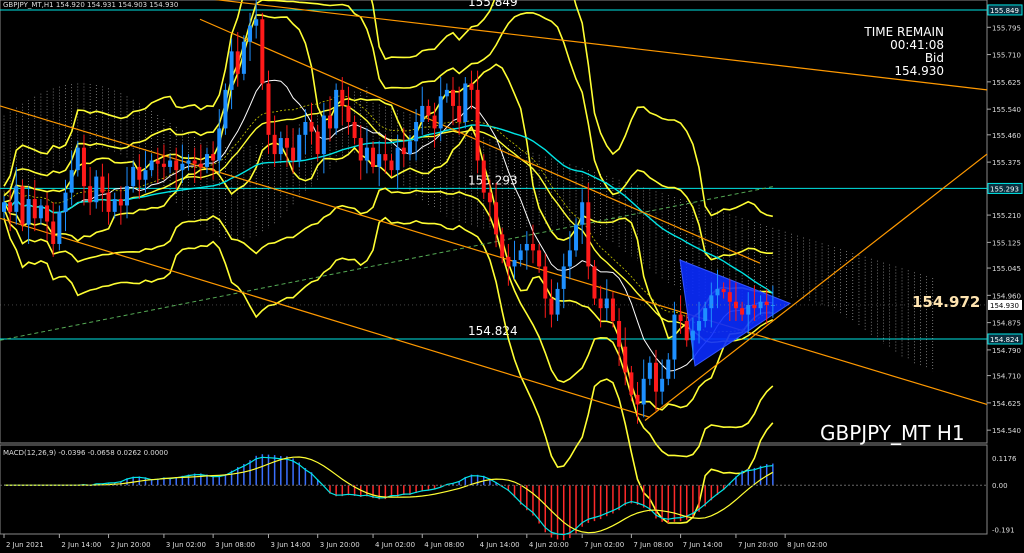  What do you see at coordinates (290, 545) in the screenshot?
I see `time-tick-label: 3 Jun 14:00` at bounding box center [290, 545].